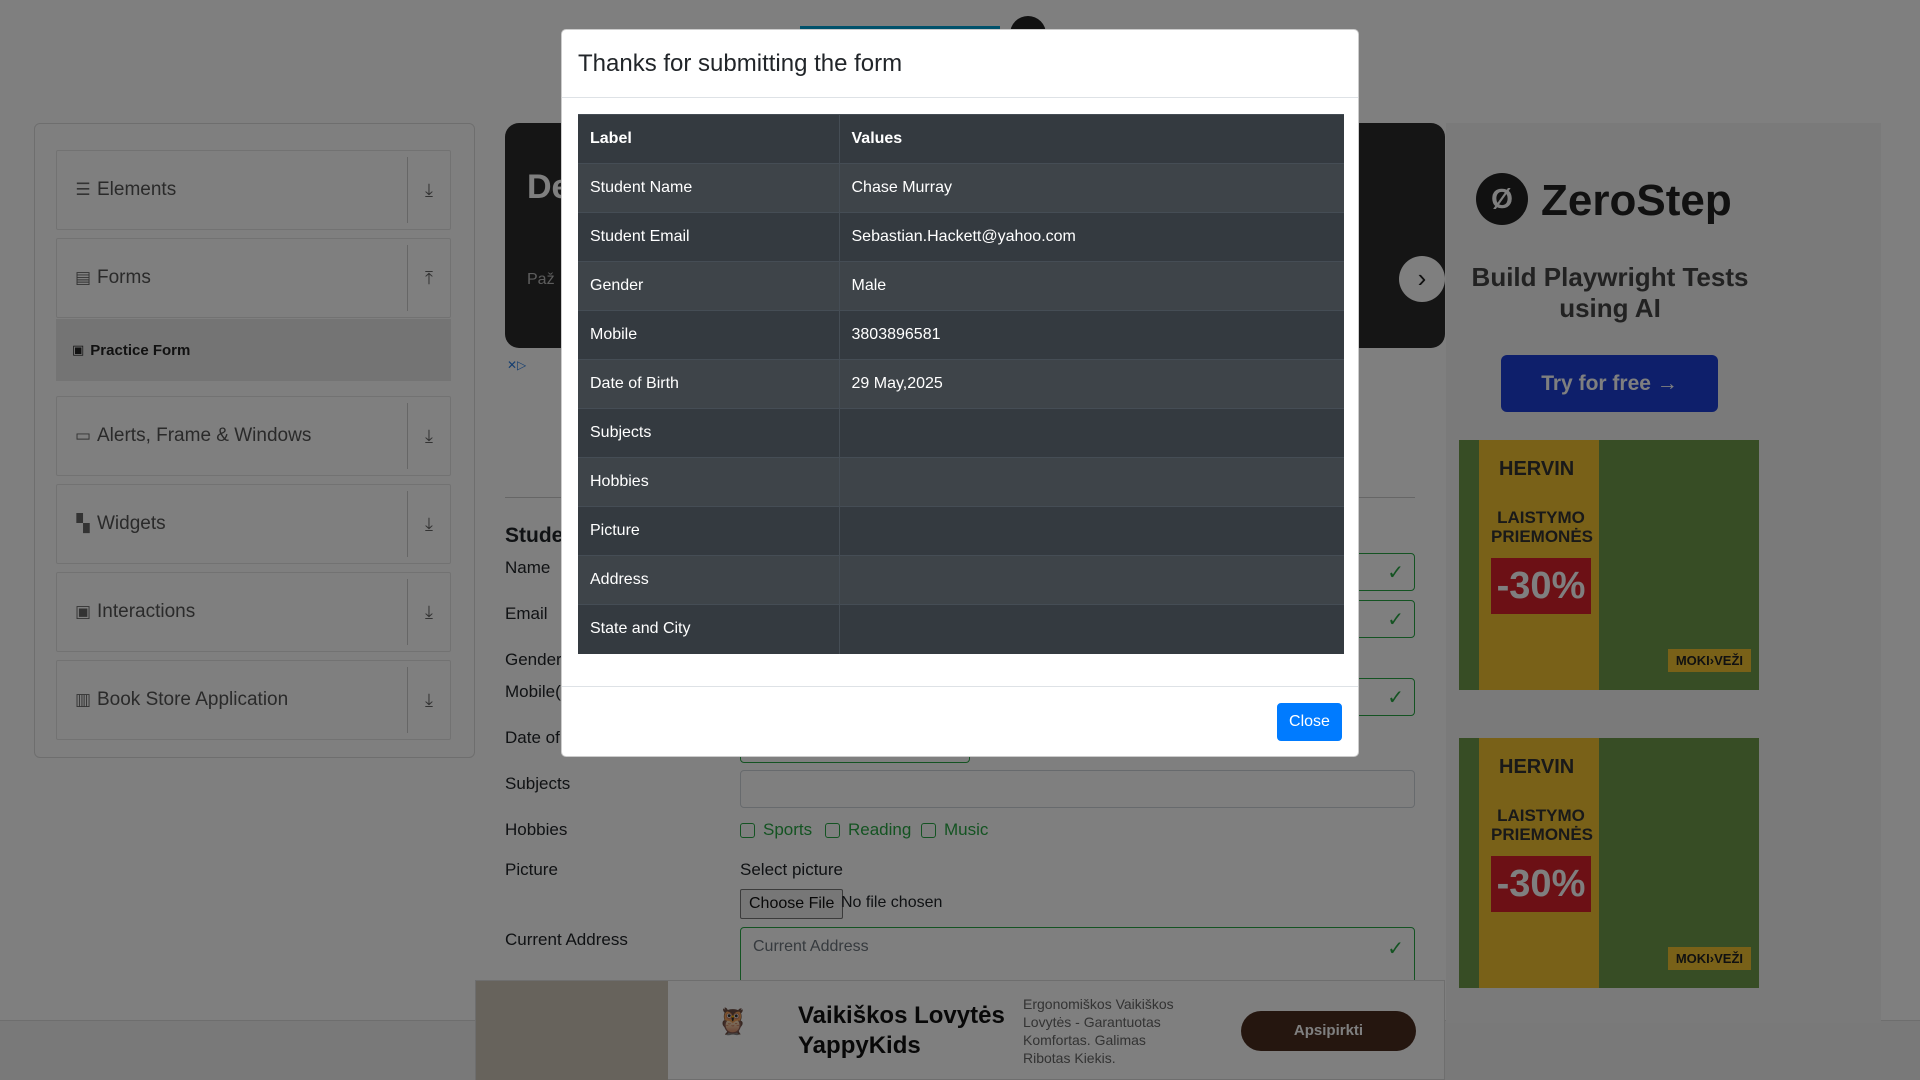 This screenshot has height=1080, width=1920. Describe the element at coordinates (709, 335) in the screenshot. I see `row-label: Mobile` at that location.